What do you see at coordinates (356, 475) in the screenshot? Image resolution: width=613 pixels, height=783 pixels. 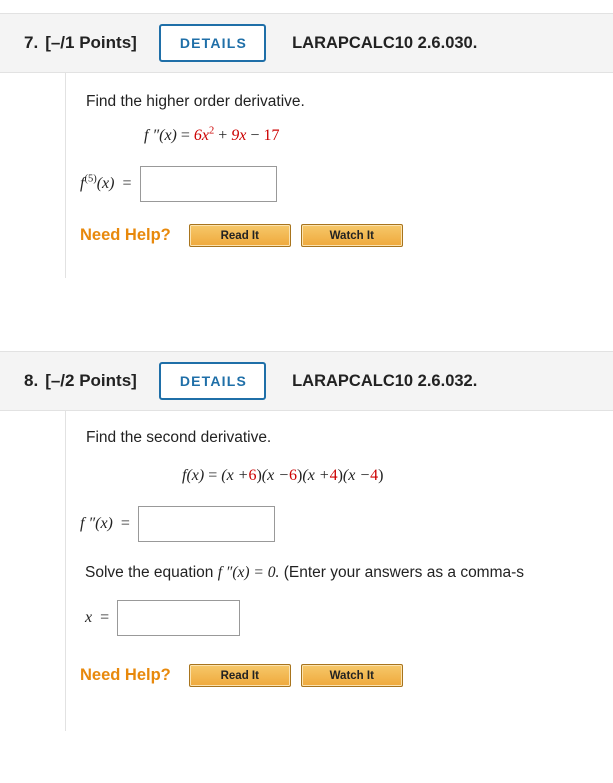 I see `equation-factor-4-open: (x −` at bounding box center [356, 475].